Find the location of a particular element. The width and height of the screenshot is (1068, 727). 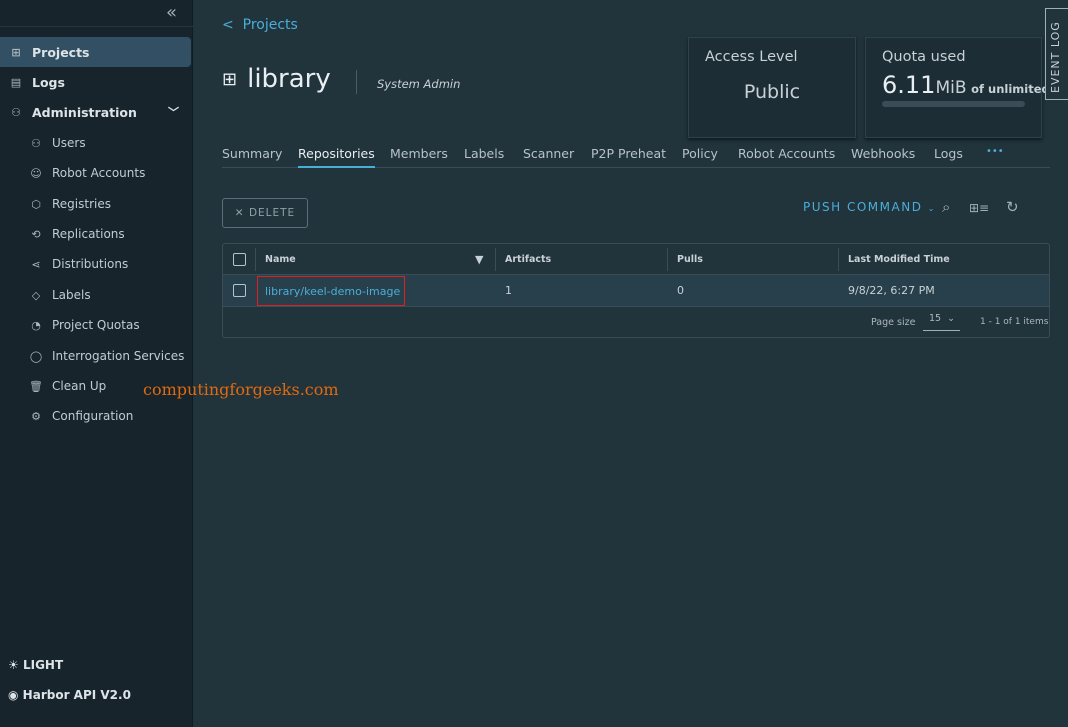

chevron-down-icon: ﹀ is located at coordinates (173, 112).